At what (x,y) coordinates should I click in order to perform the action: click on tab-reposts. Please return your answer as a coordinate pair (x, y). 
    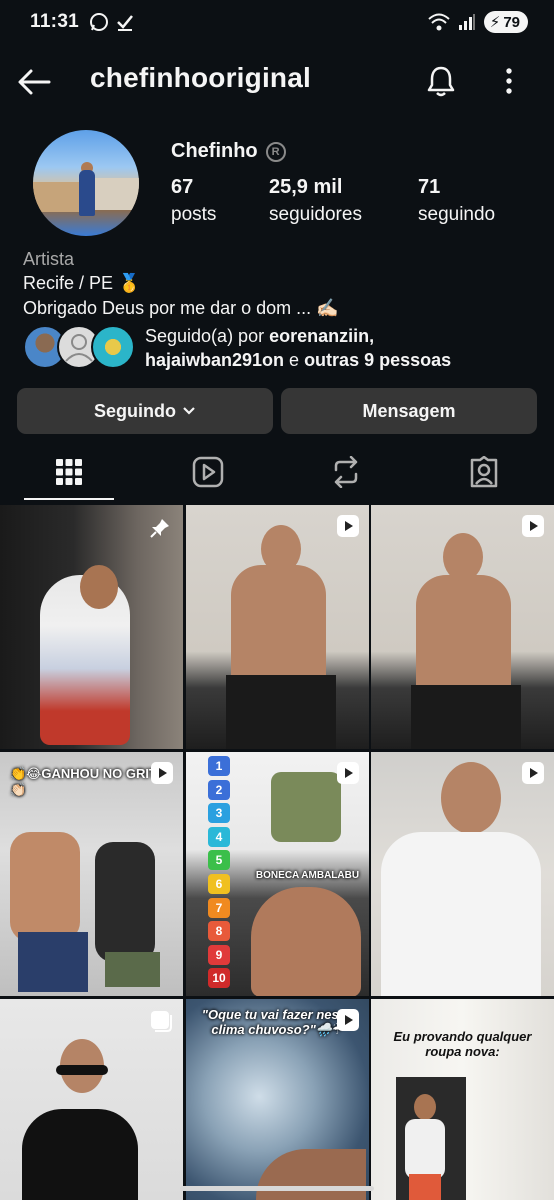
    Looking at the image, I should click on (346, 472).